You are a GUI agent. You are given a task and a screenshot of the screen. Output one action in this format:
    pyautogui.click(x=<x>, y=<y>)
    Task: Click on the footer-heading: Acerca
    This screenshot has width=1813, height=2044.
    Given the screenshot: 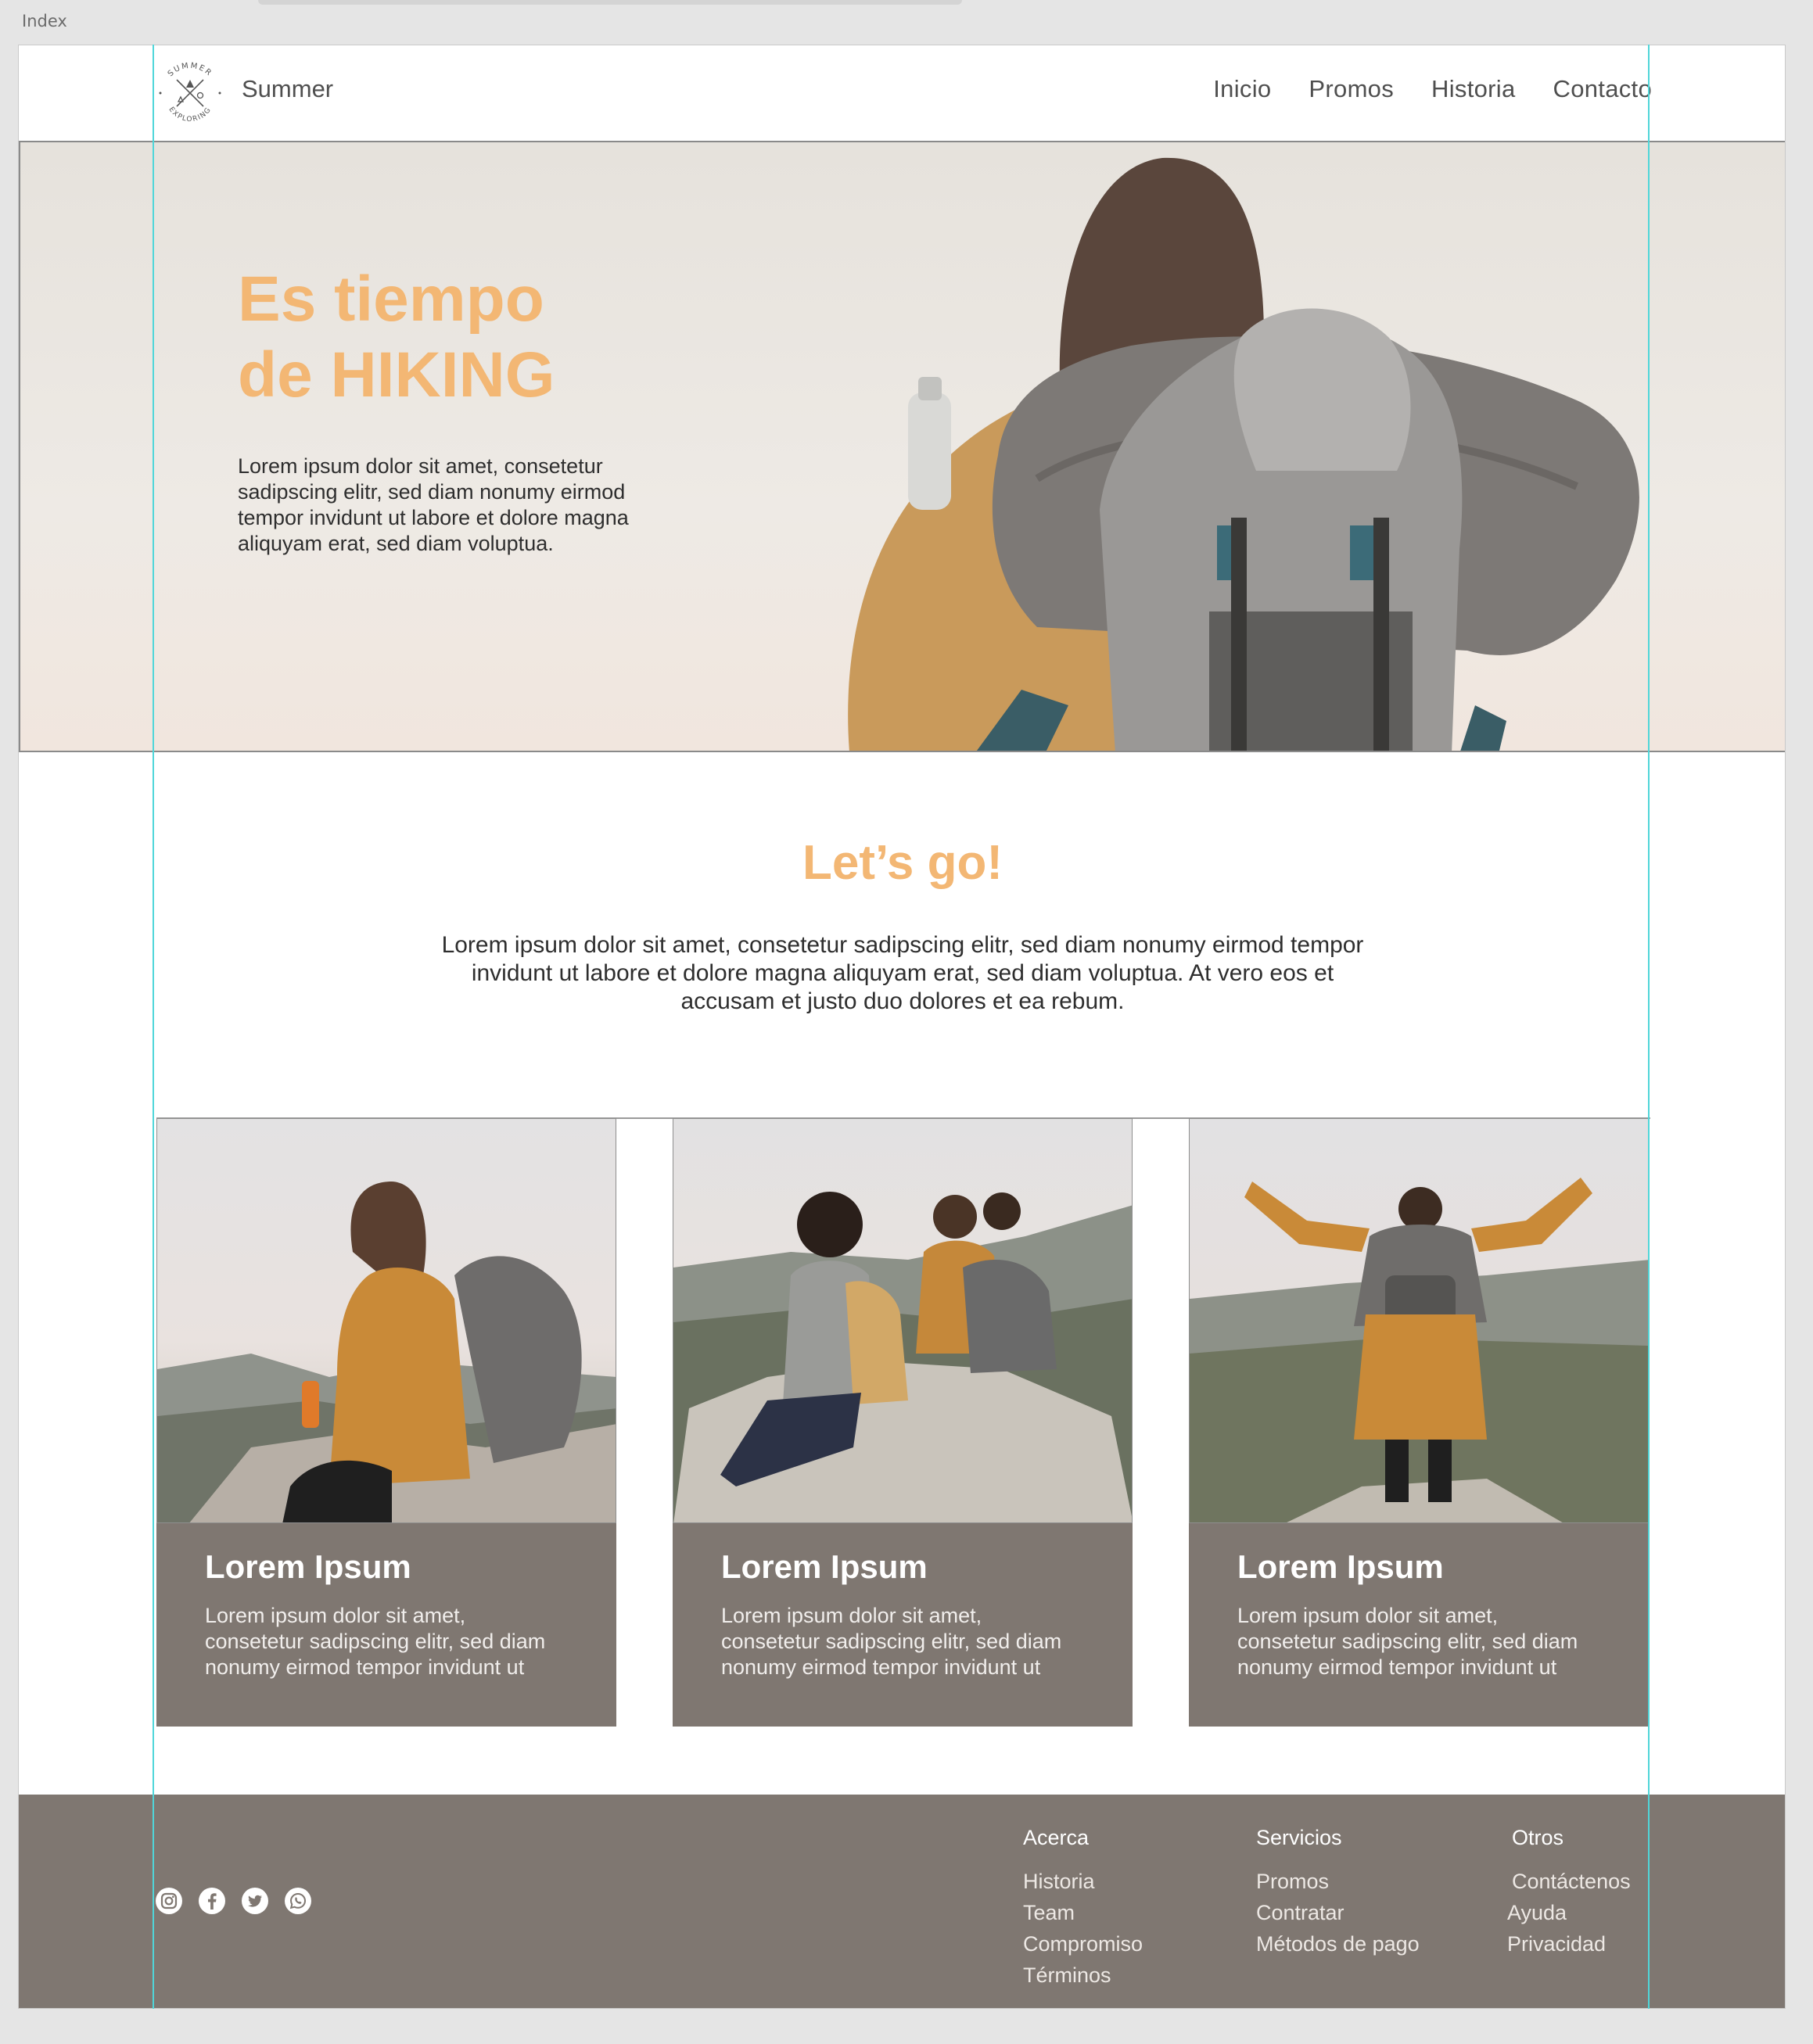 What is the action you would take?
    pyautogui.click(x=1056, y=1838)
    